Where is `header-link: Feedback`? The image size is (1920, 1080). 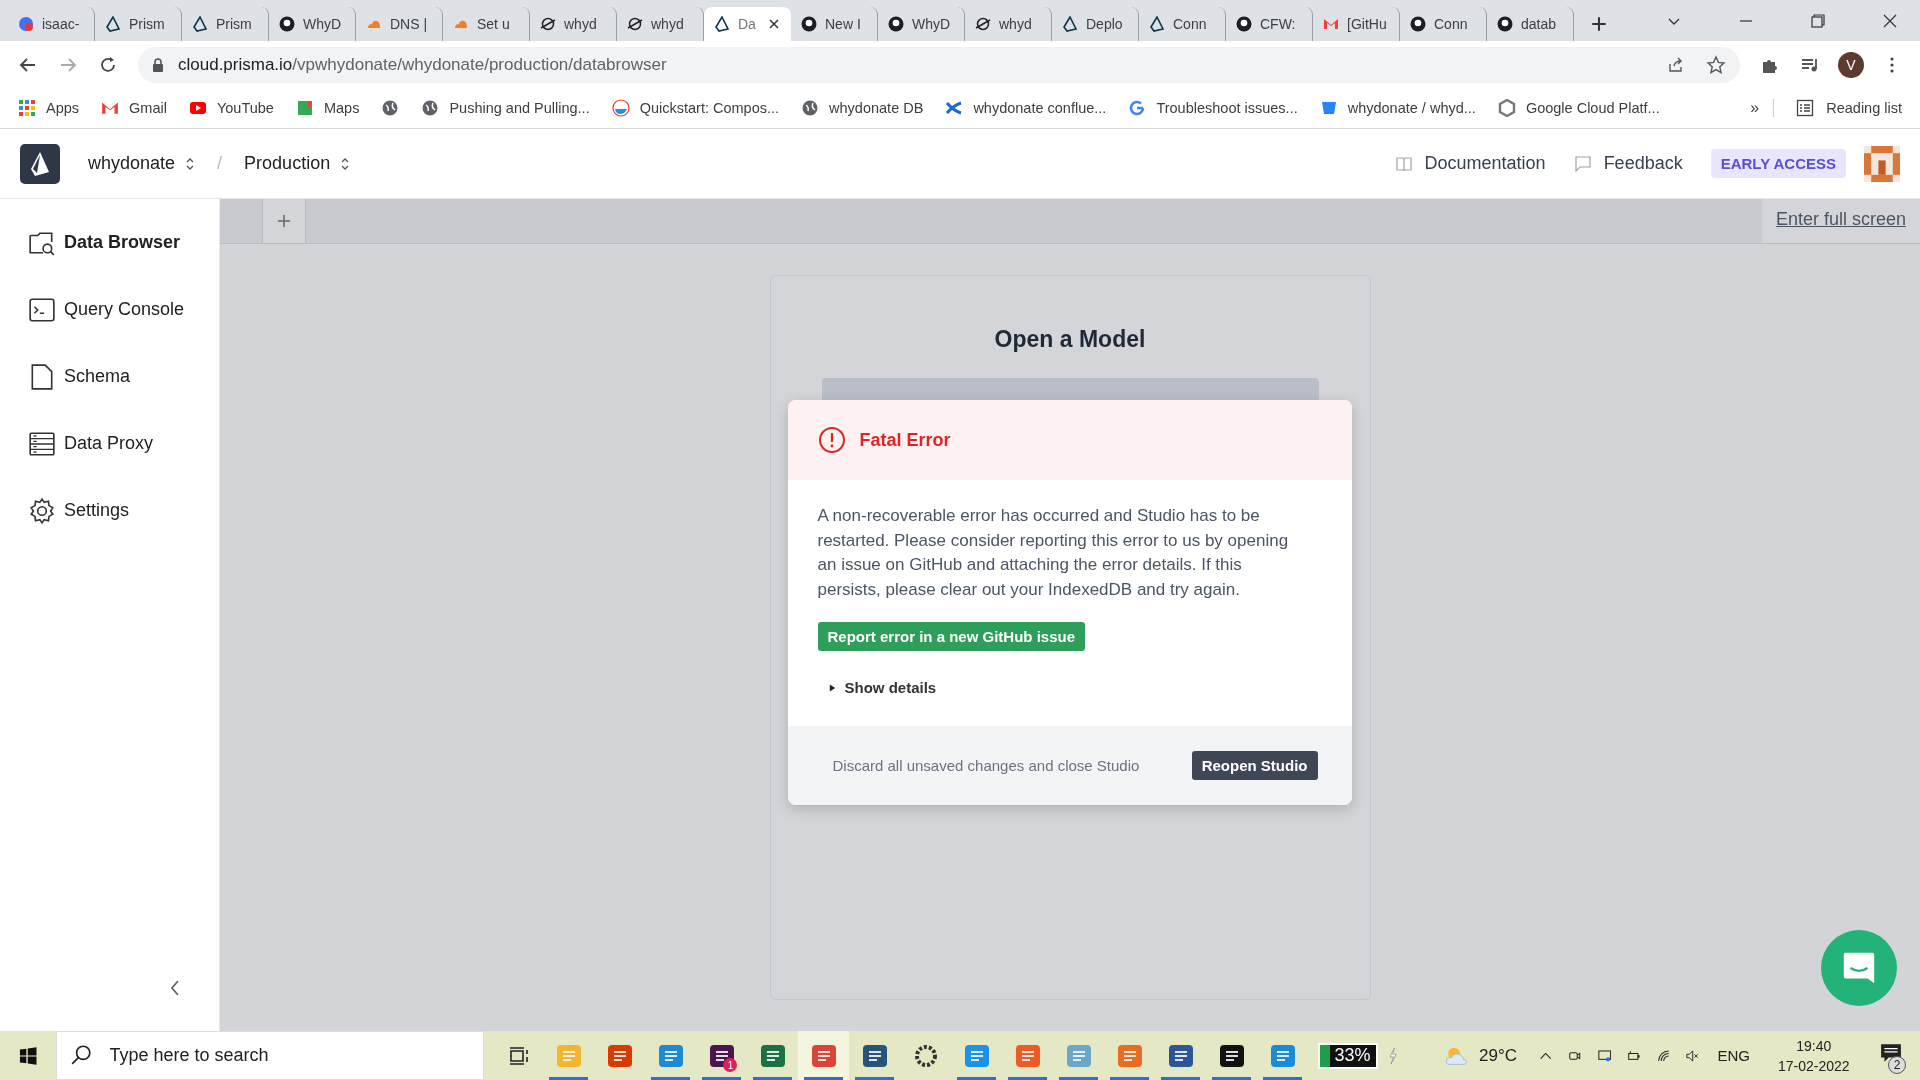 header-link: Feedback is located at coordinates (1628, 163).